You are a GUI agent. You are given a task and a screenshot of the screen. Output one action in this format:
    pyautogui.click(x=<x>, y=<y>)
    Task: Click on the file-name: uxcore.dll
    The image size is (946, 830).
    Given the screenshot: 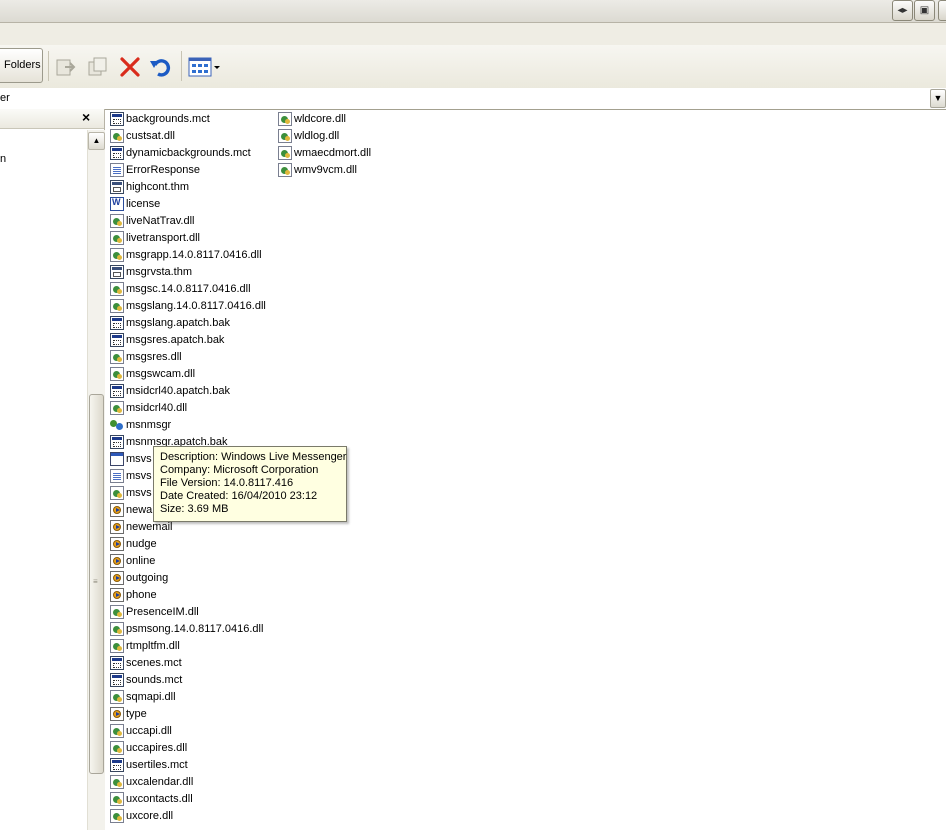 What is the action you would take?
    pyautogui.click(x=150, y=816)
    